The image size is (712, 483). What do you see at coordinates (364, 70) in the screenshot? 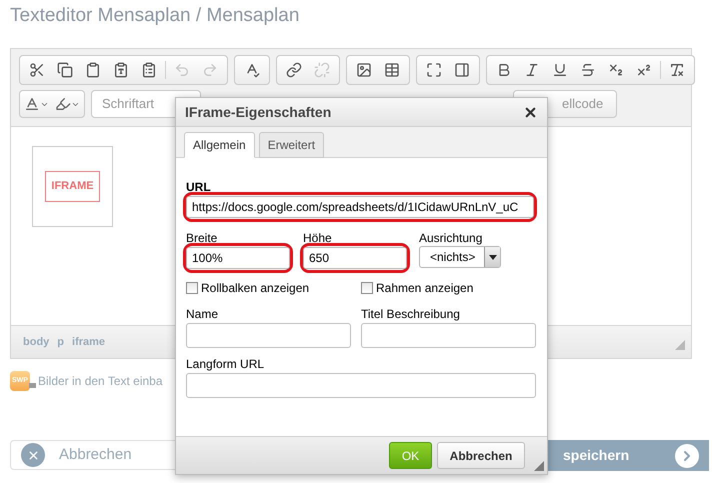
I see `image-icon` at bounding box center [364, 70].